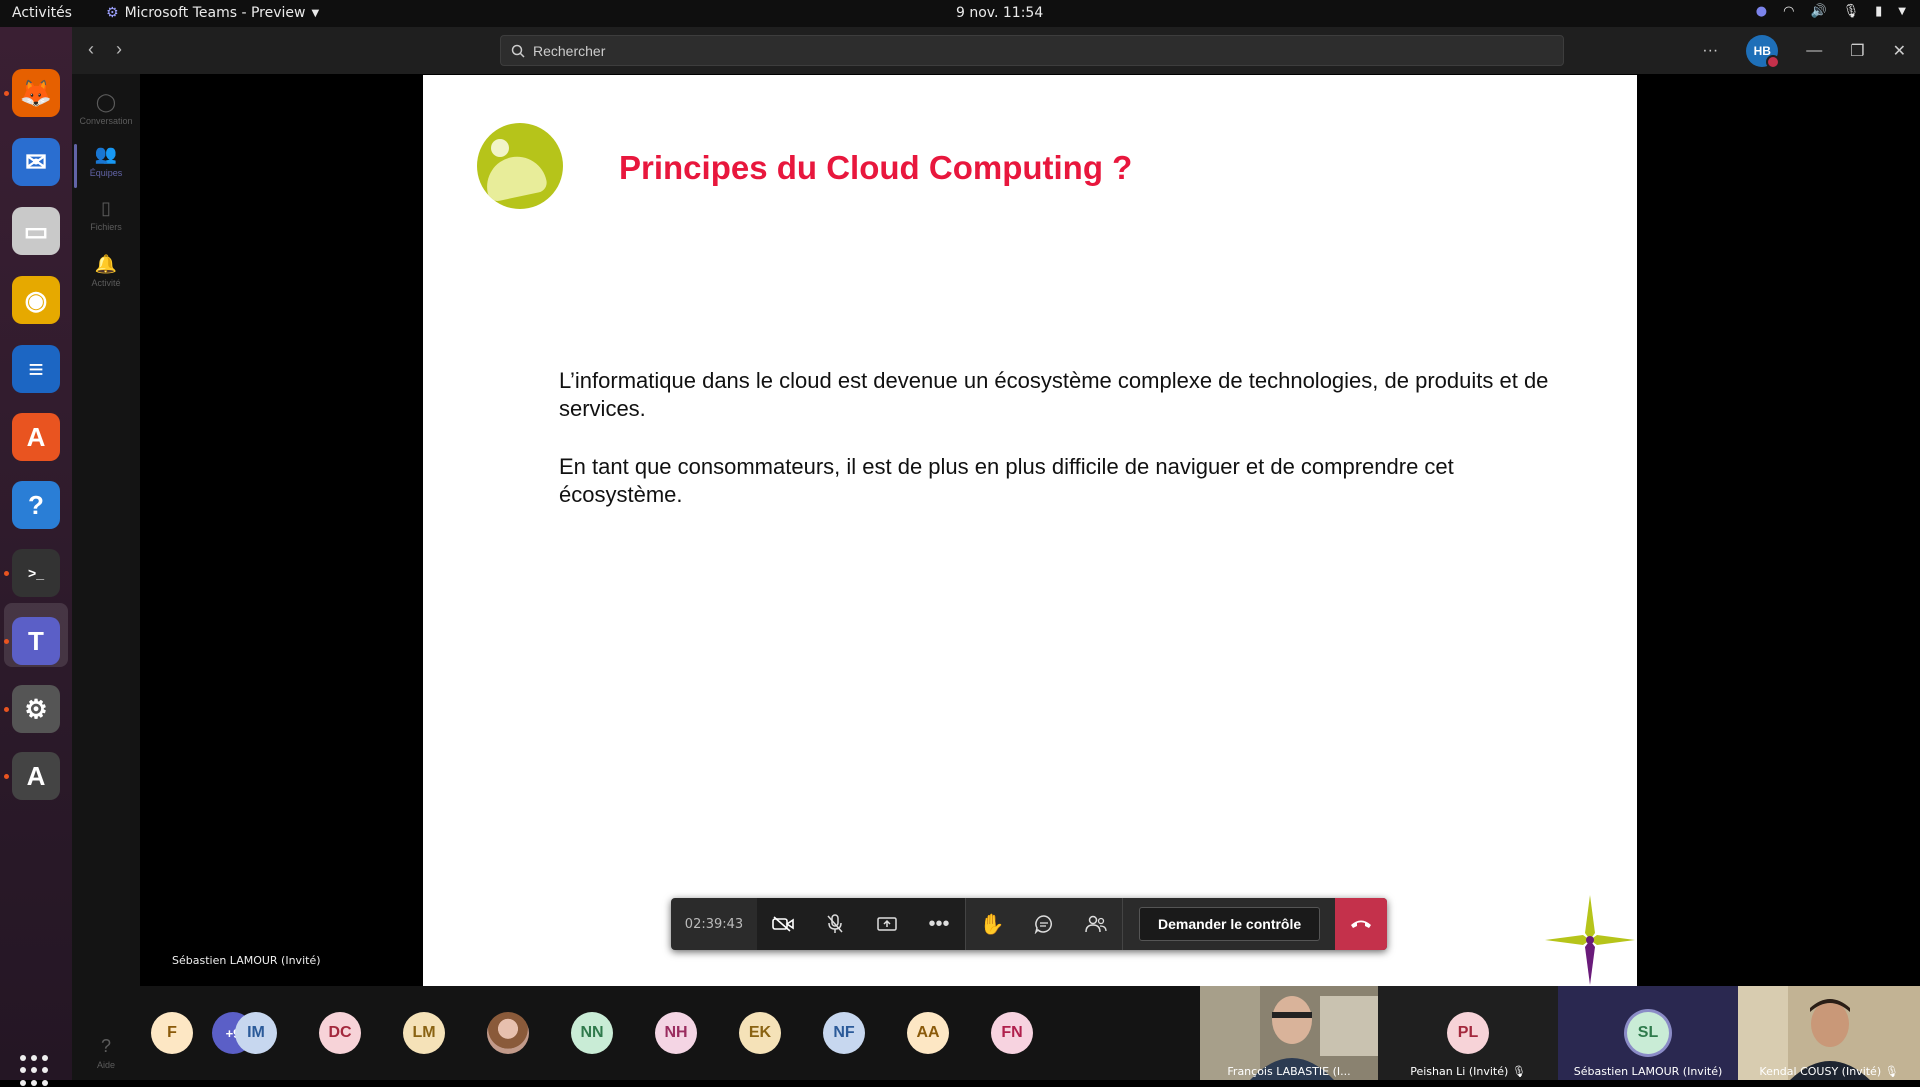 The height and width of the screenshot is (1087, 1920). What do you see at coordinates (844, 1033) in the screenshot?
I see `avatar: NF` at bounding box center [844, 1033].